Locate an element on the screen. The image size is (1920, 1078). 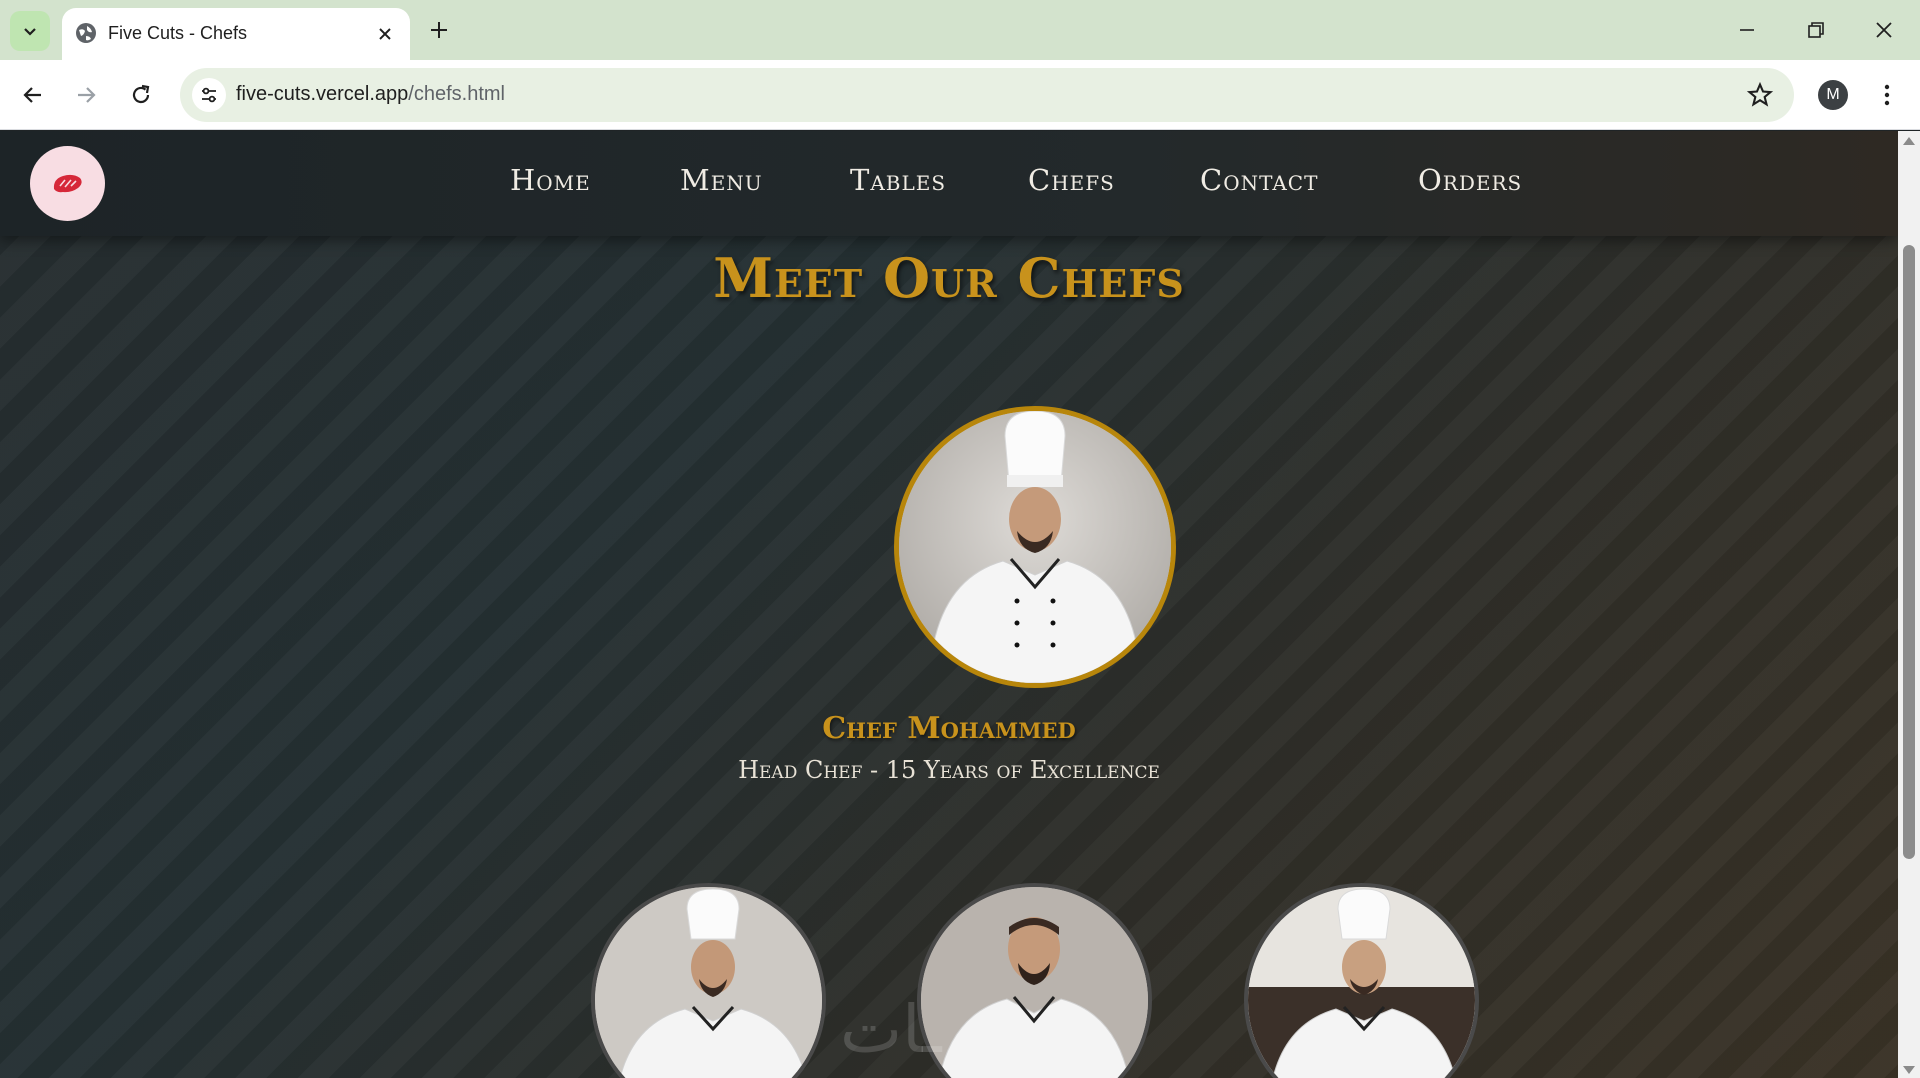
close-icon is located at coordinates (385, 34).